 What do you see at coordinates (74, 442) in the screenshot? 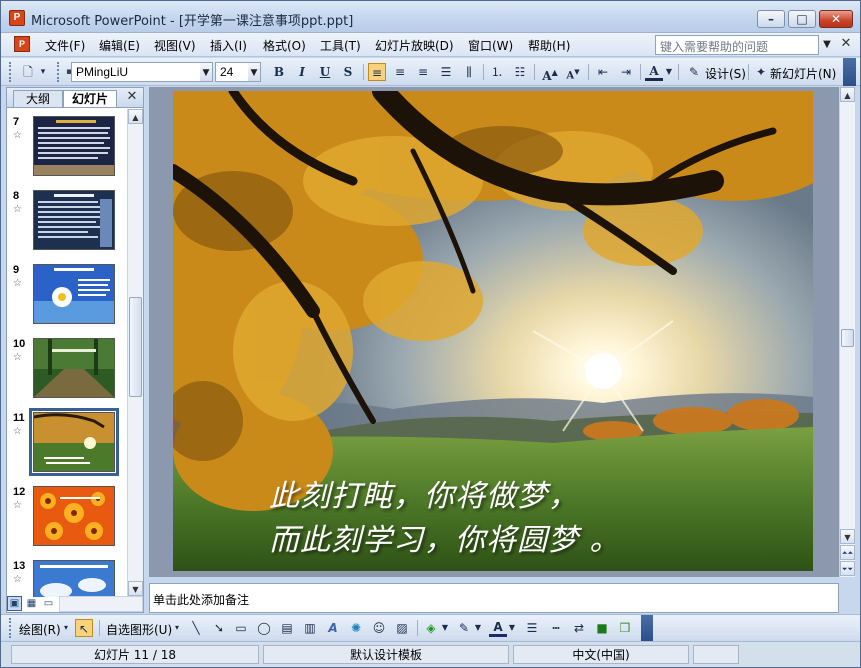
I see `slide-thumbnail-image-selected` at bounding box center [74, 442].